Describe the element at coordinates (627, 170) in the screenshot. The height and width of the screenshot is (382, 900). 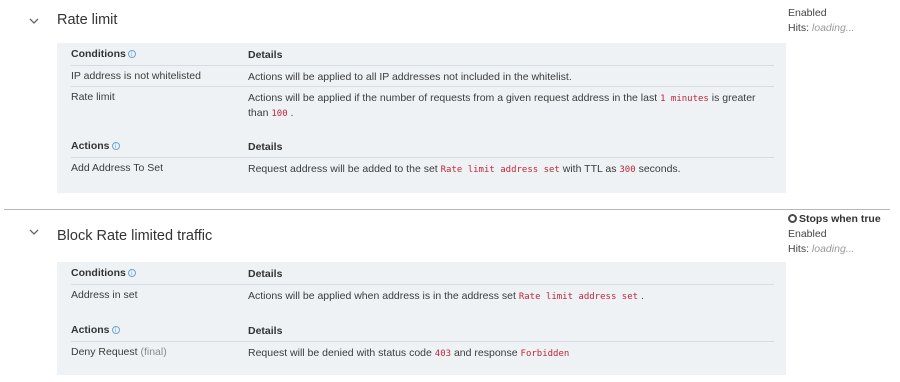
I see `code-value: 300` at that location.